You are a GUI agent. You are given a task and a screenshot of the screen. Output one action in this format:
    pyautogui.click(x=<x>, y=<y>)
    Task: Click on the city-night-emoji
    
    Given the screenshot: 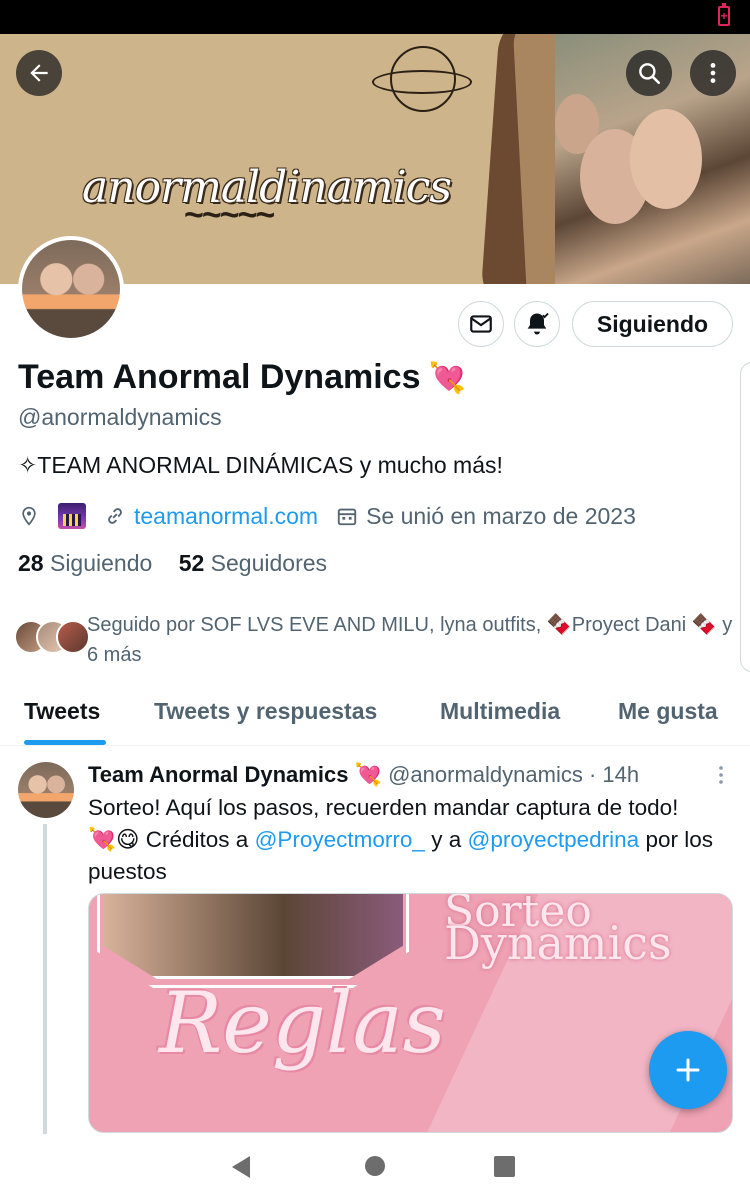 What is the action you would take?
    pyautogui.click(x=72, y=516)
    